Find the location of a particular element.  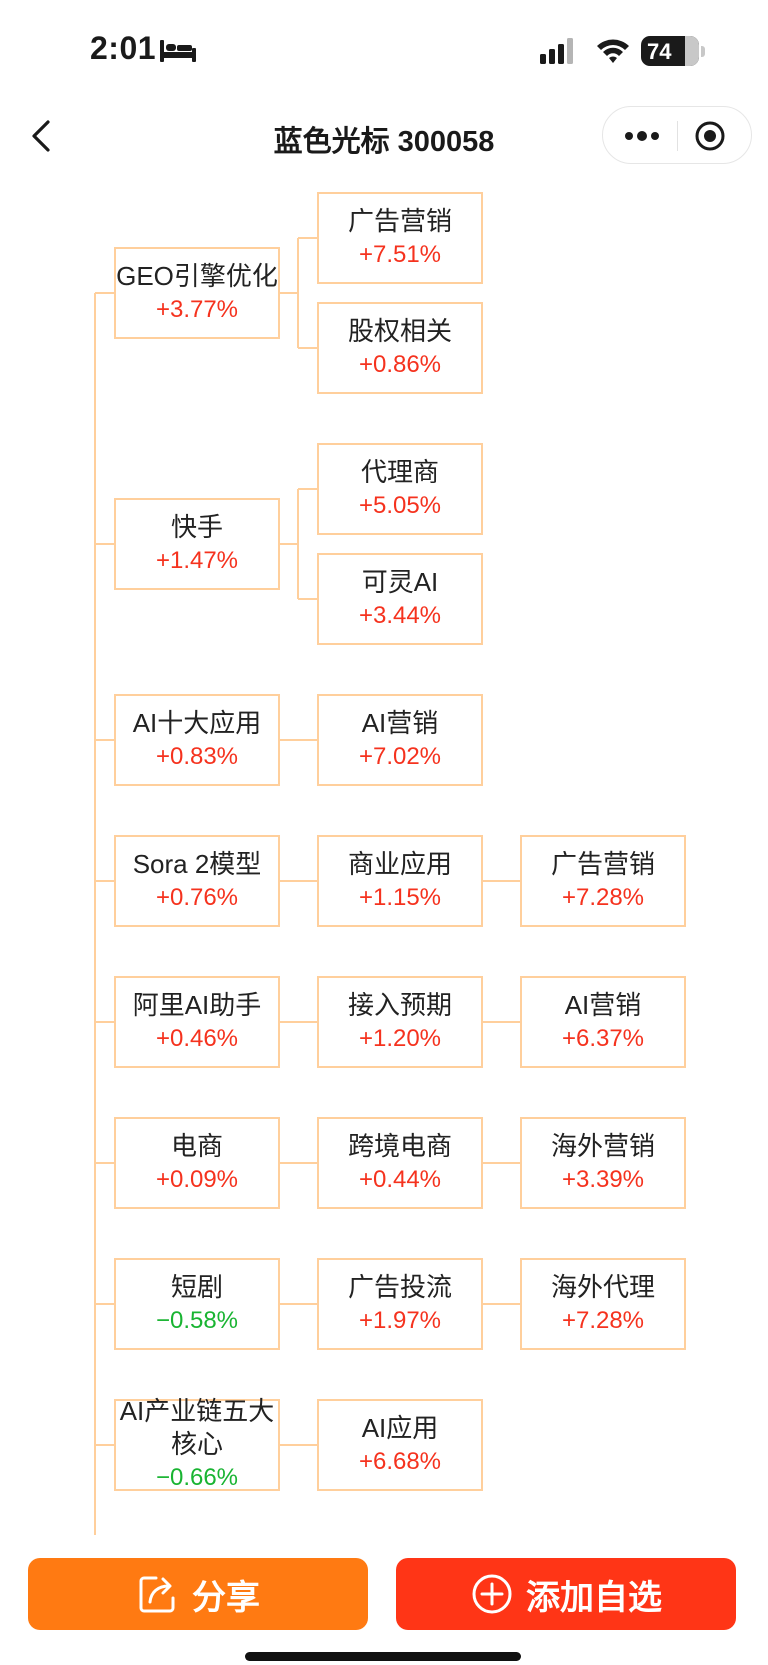

node-change-pct: +7.02% is located at coordinates (400, 756).